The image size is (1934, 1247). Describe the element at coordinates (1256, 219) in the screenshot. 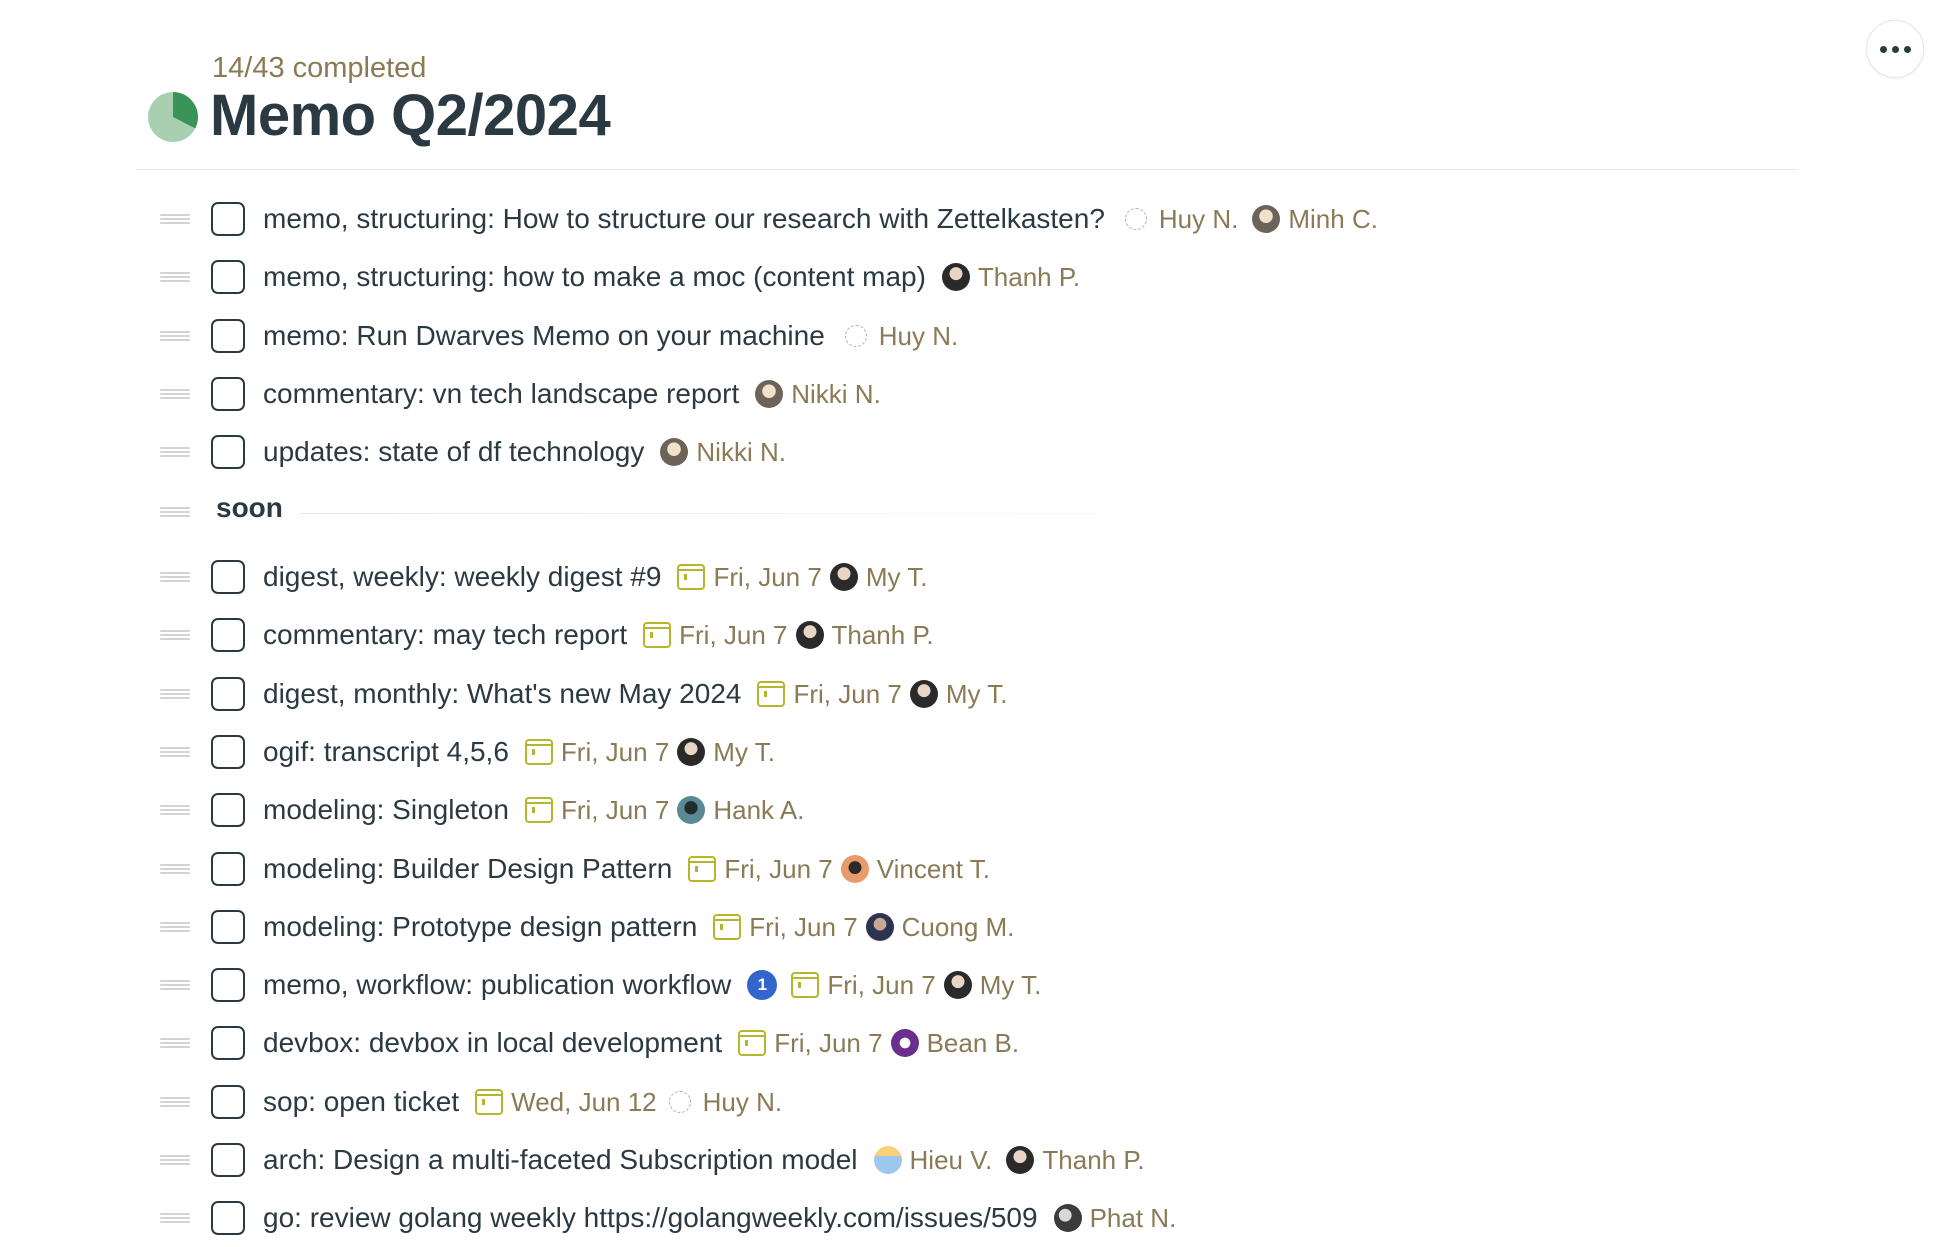

I see `task-meta: Huy N. Minh C.` at that location.